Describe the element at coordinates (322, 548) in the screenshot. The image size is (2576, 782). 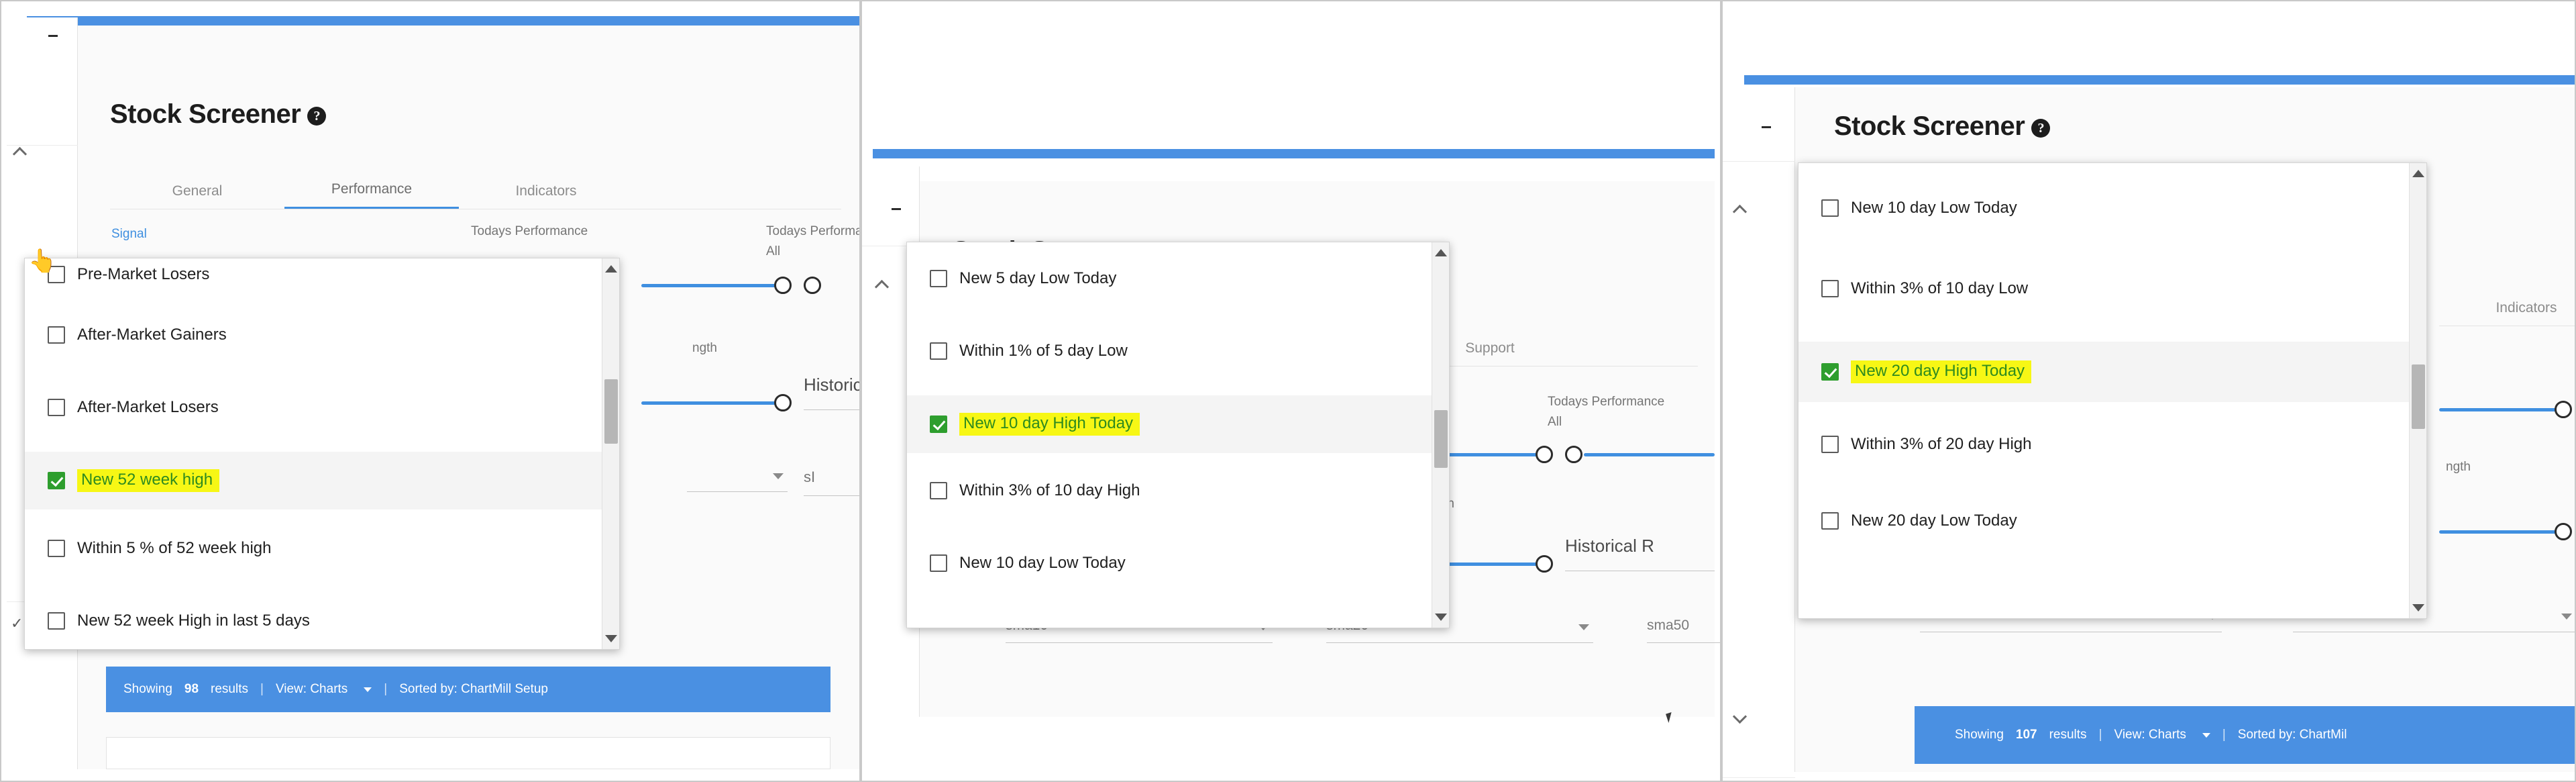
I see `dropdown-item: Within 5 % of 52 week high` at that location.